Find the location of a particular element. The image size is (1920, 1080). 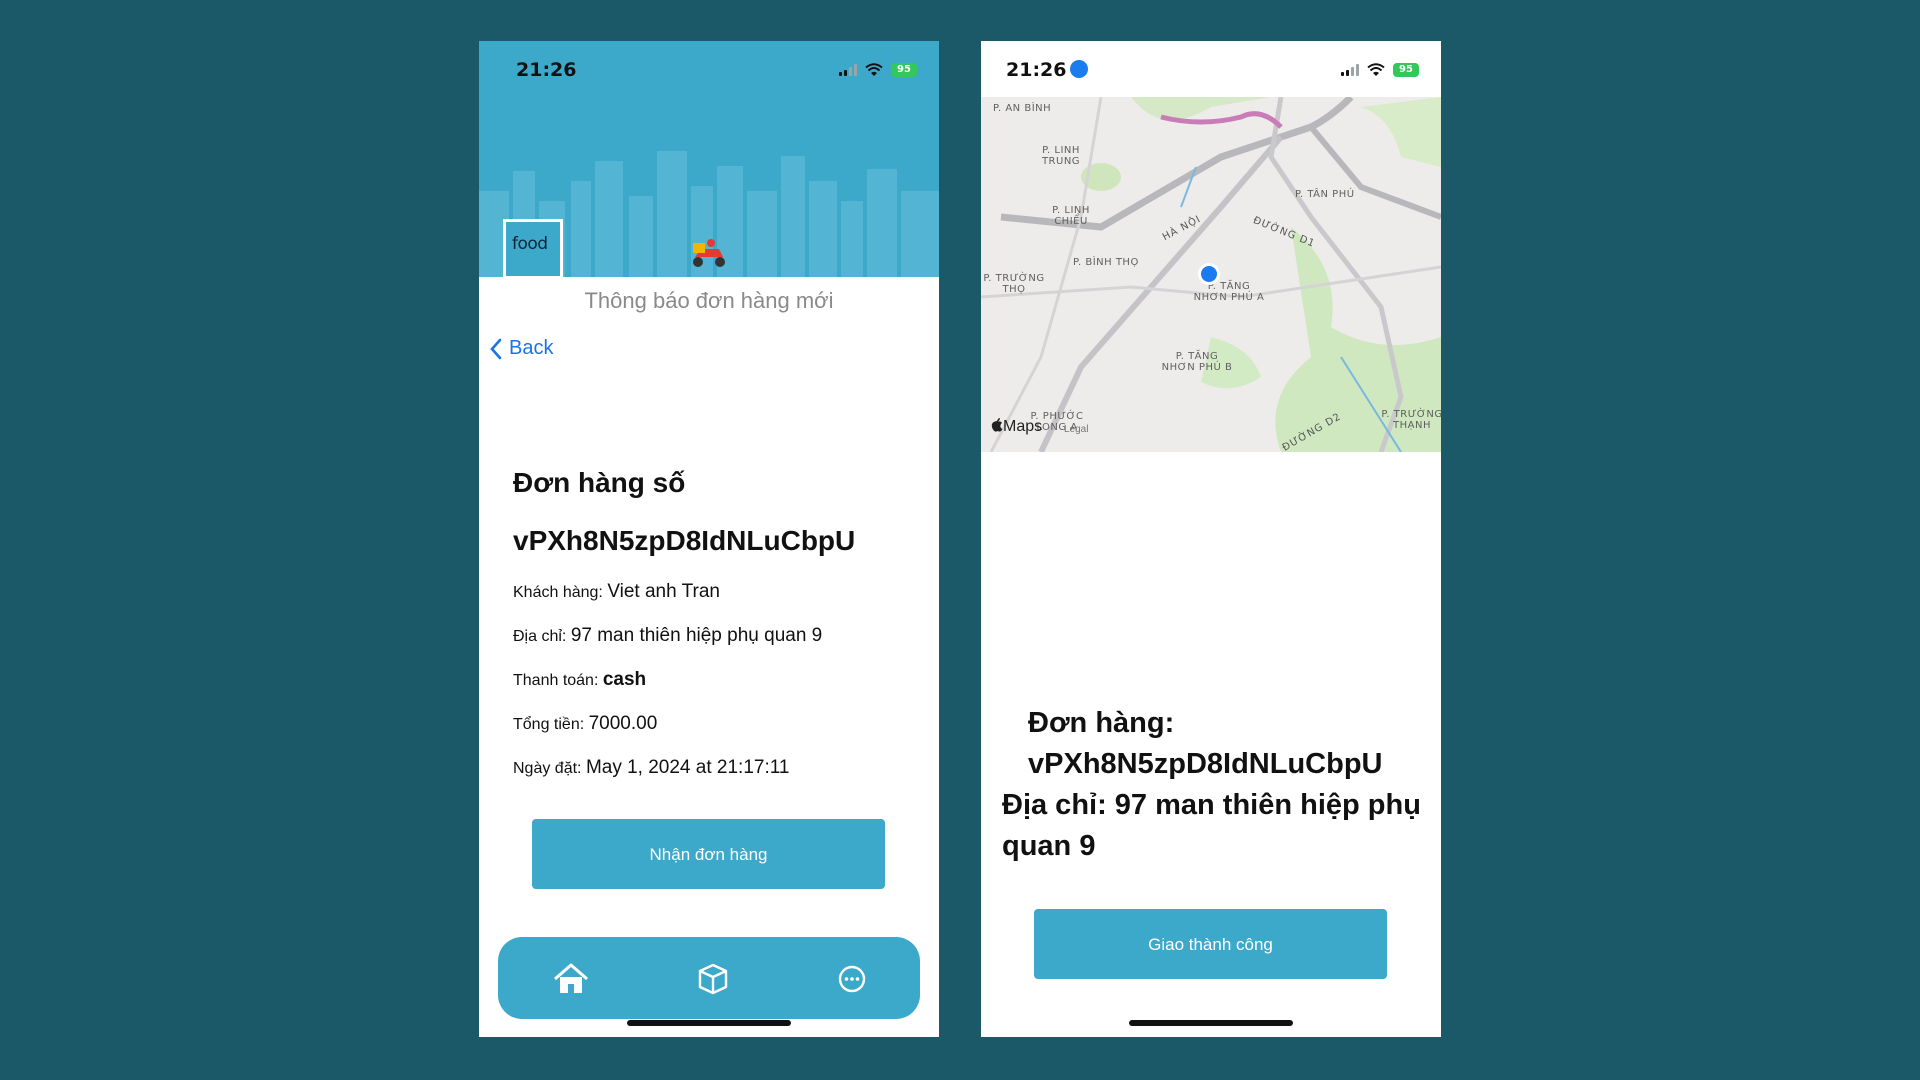

order-heading: Đơn hàng số is located at coordinates (599, 482).